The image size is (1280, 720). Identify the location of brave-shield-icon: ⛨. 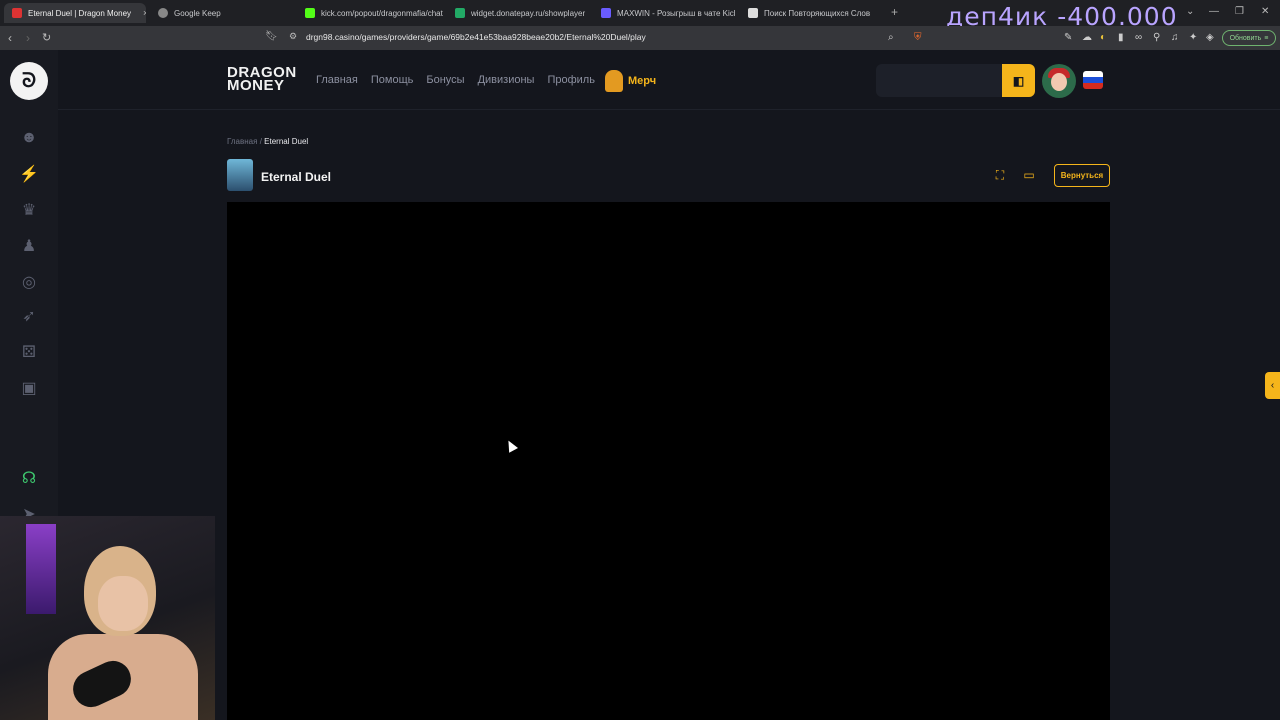
(918, 37).